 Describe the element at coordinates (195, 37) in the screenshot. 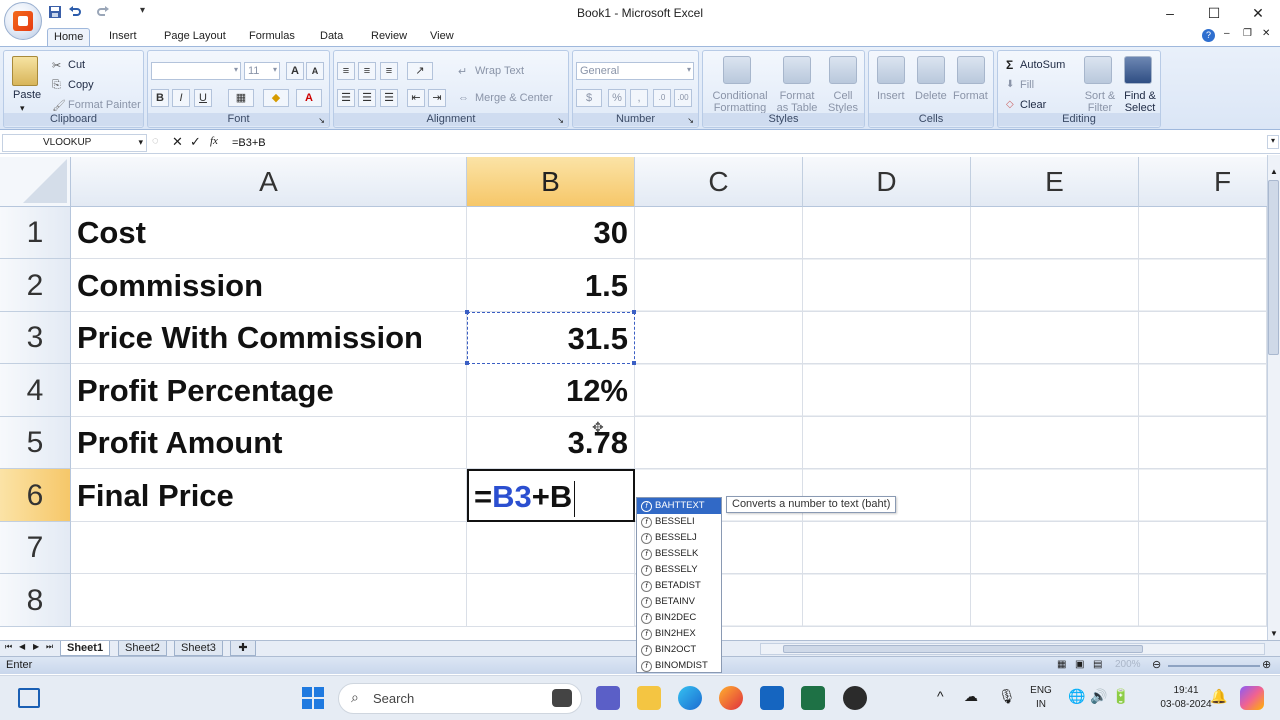

I see `tab-page-layout: Page Layout` at that location.